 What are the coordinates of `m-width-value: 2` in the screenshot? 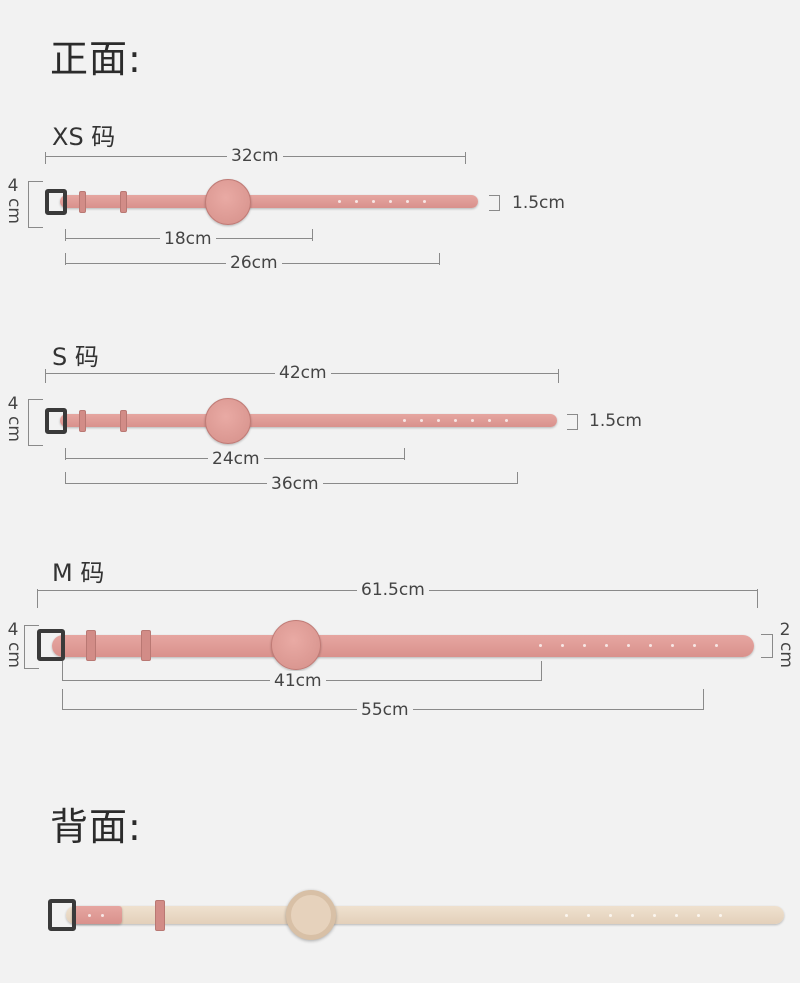 It's located at (785, 630).